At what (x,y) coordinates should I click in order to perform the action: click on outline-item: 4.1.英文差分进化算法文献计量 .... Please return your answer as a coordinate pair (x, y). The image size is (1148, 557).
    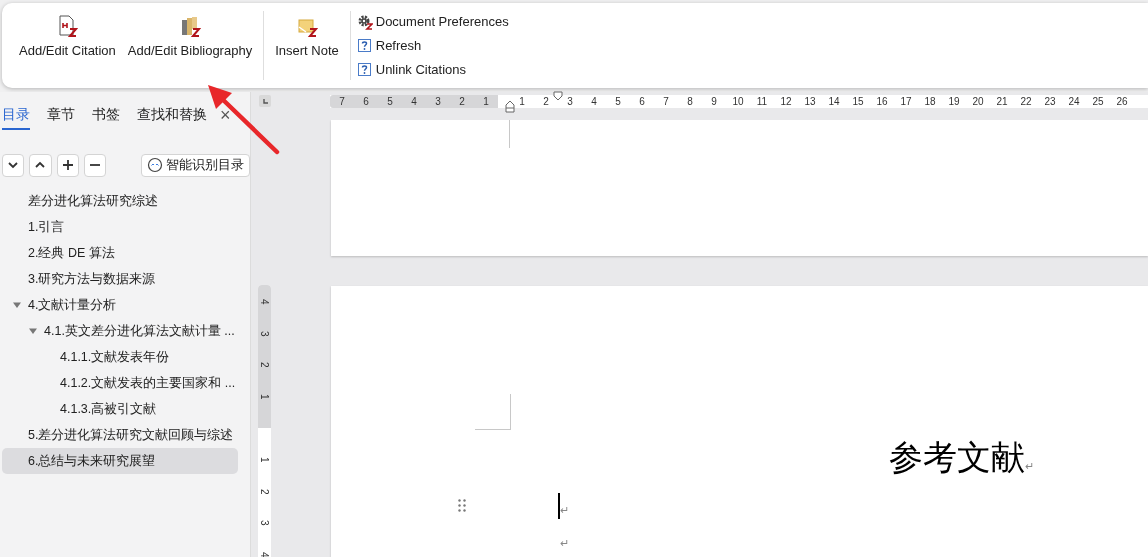
    Looking at the image, I should click on (120, 331).